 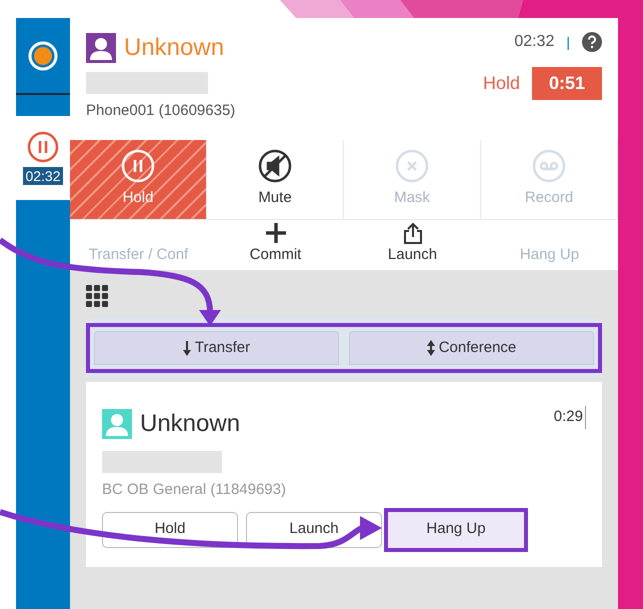 What do you see at coordinates (413, 233) in the screenshot?
I see `share-icon` at bounding box center [413, 233].